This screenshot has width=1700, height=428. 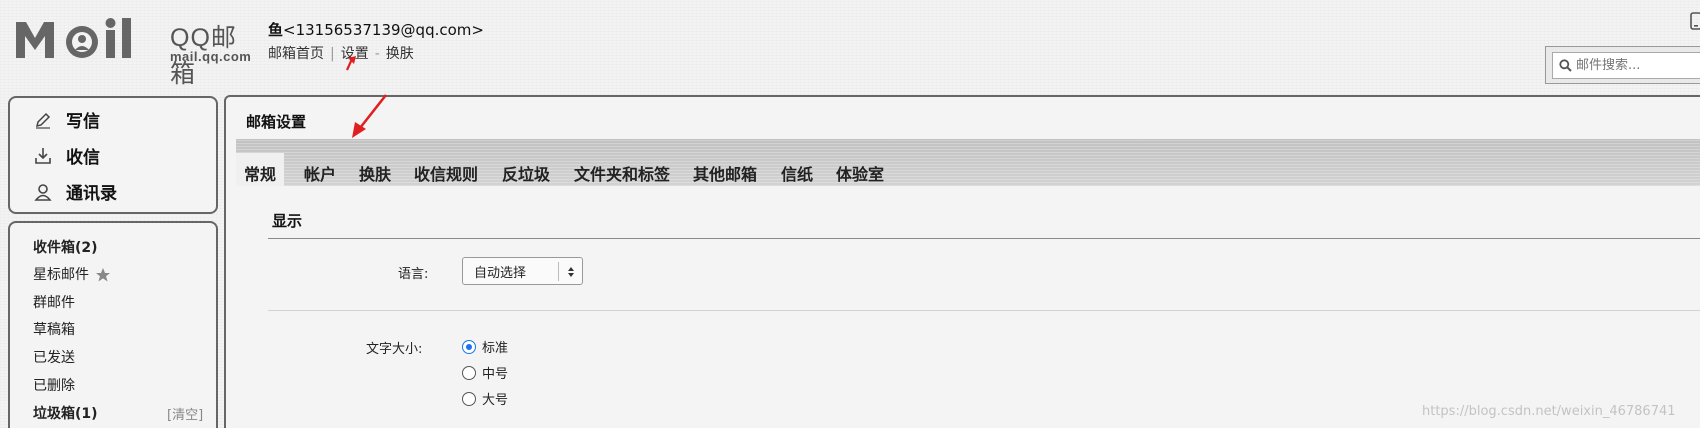 What do you see at coordinates (185, 413) in the screenshot?
I see `clear-junk-link: [清空]` at bounding box center [185, 413].